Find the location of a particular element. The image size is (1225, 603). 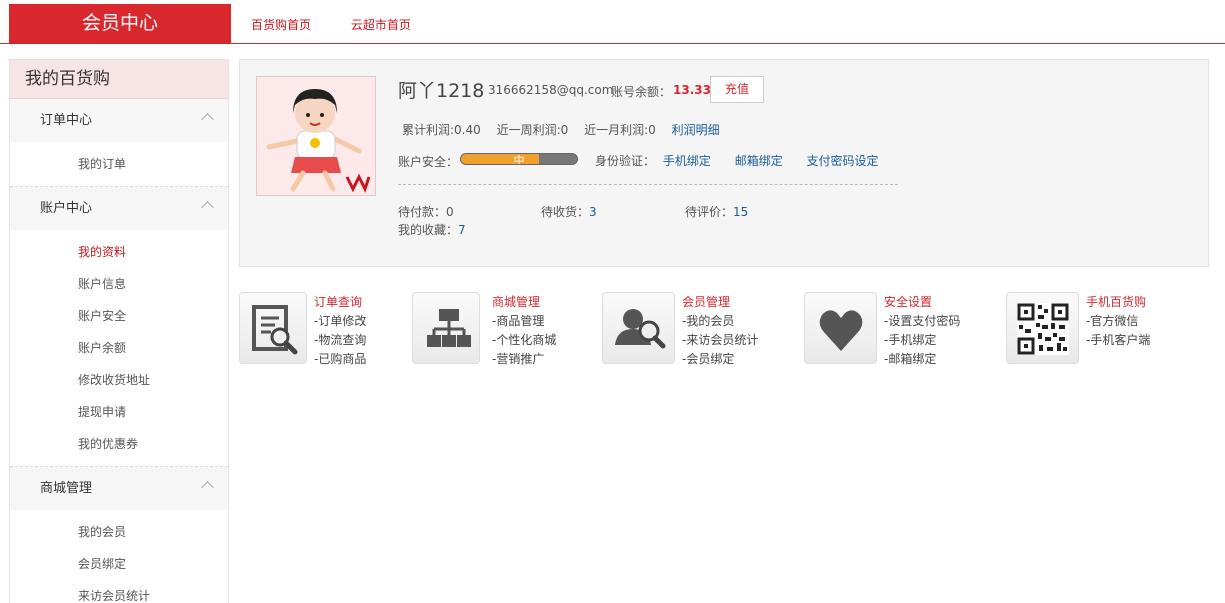

sidebar-group-orders-list: 我的订单 is located at coordinates (119, 164).